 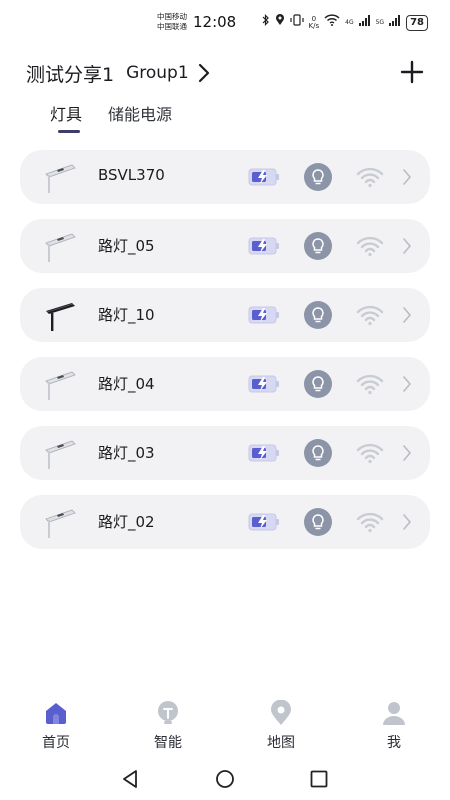 I want to click on tab-lamps: 灯具, so click(x=66, y=117).